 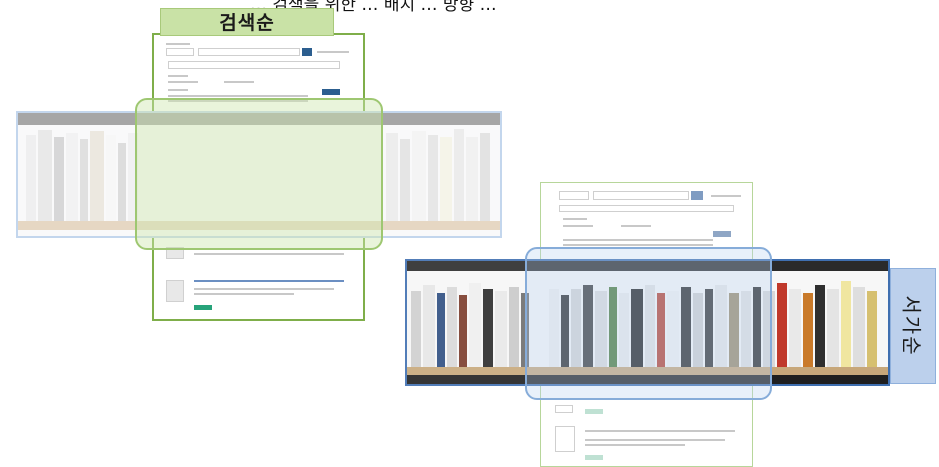 What do you see at coordinates (178, 44) in the screenshot?
I see `page-left-header-line` at bounding box center [178, 44].